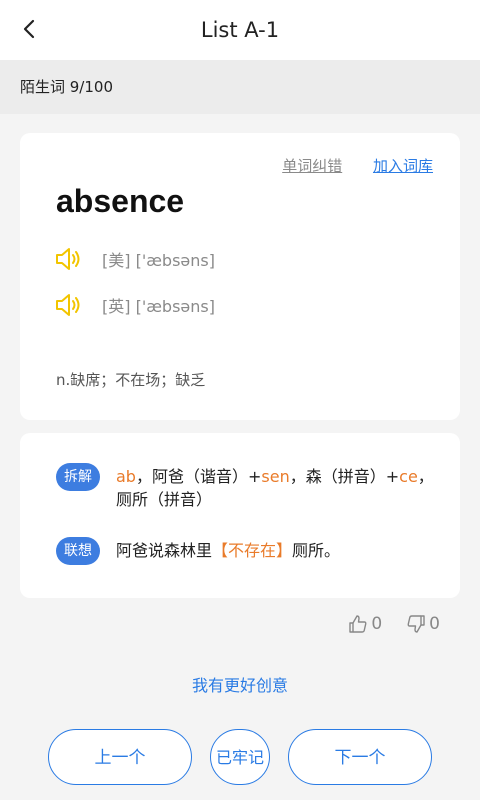 This screenshot has width=480, height=800. What do you see at coordinates (240, 757) in the screenshot?
I see `memorized-button: 已牢记` at bounding box center [240, 757].